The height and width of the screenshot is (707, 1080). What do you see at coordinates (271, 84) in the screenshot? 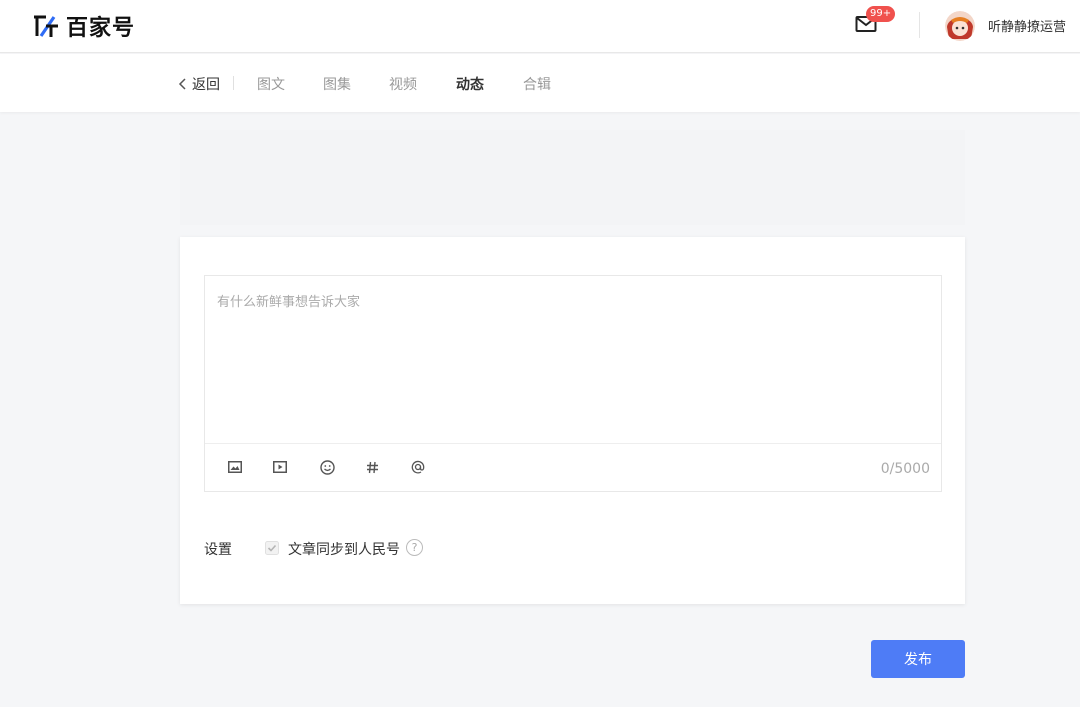
I see `tab-article: 图文` at bounding box center [271, 84].